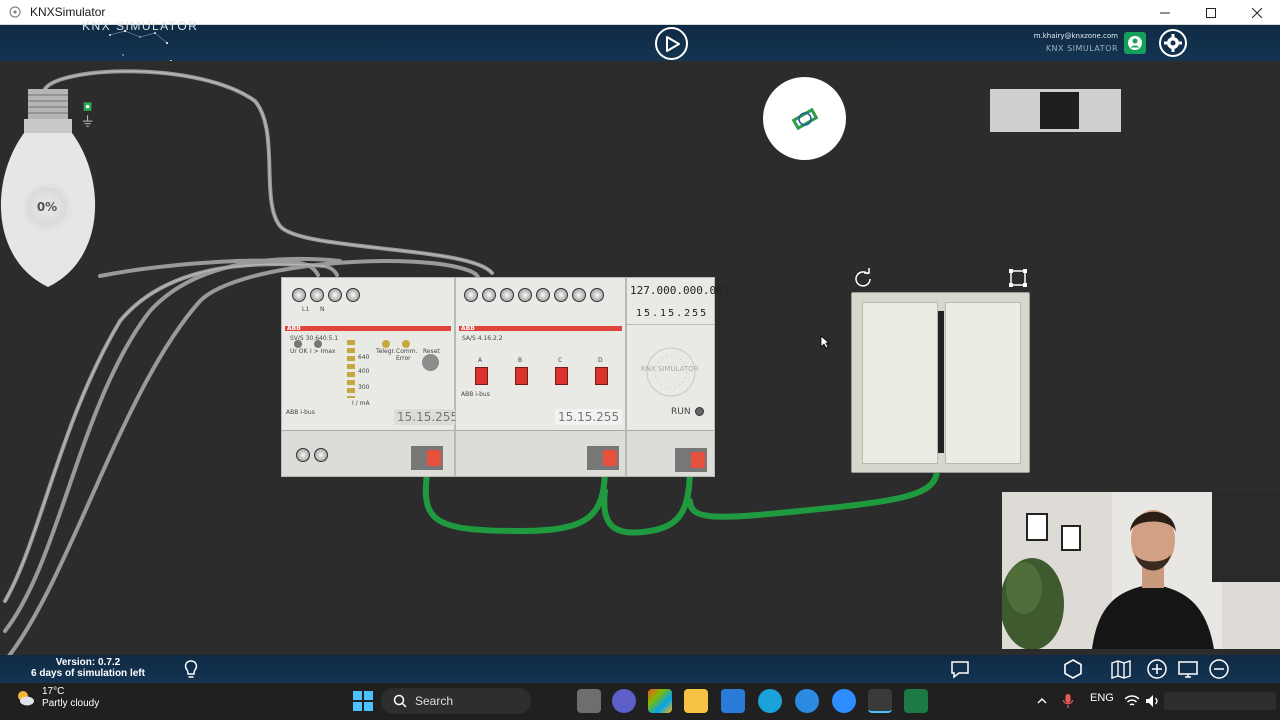 The width and height of the screenshot is (1280, 720). What do you see at coordinates (880, 701) in the screenshot?
I see `taskbar-app-knx-simulator` at bounding box center [880, 701].